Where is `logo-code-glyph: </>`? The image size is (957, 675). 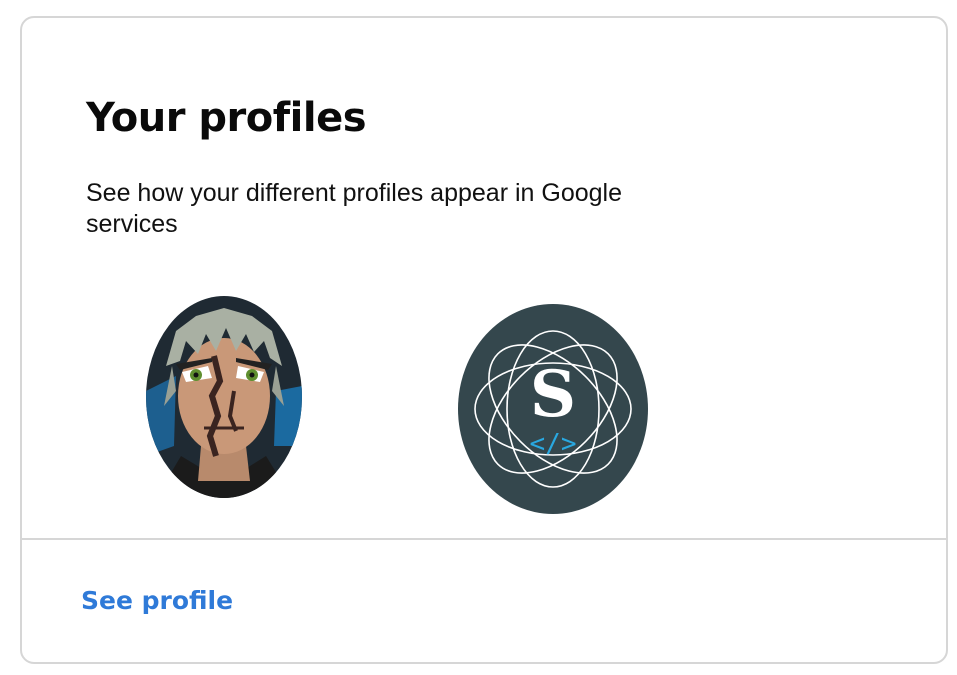 logo-code-glyph: </> is located at coordinates (553, 444).